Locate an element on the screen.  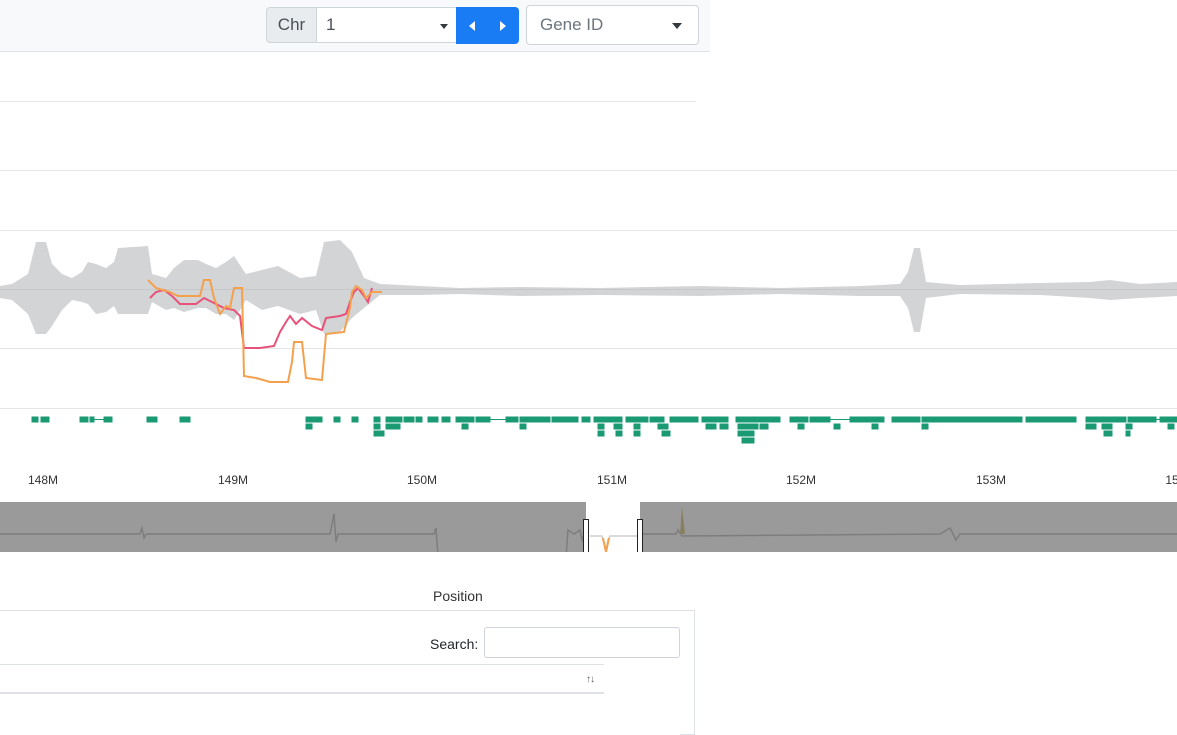
gene-id-placeholder: Gene ID is located at coordinates (572, 24).